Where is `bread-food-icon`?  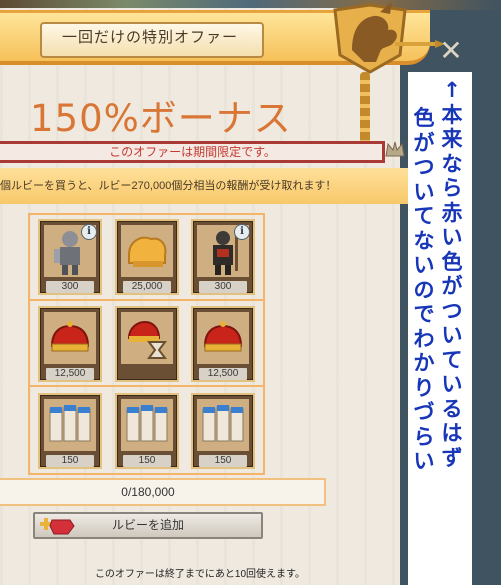 bread-food-icon is located at coordinates (147, 251).